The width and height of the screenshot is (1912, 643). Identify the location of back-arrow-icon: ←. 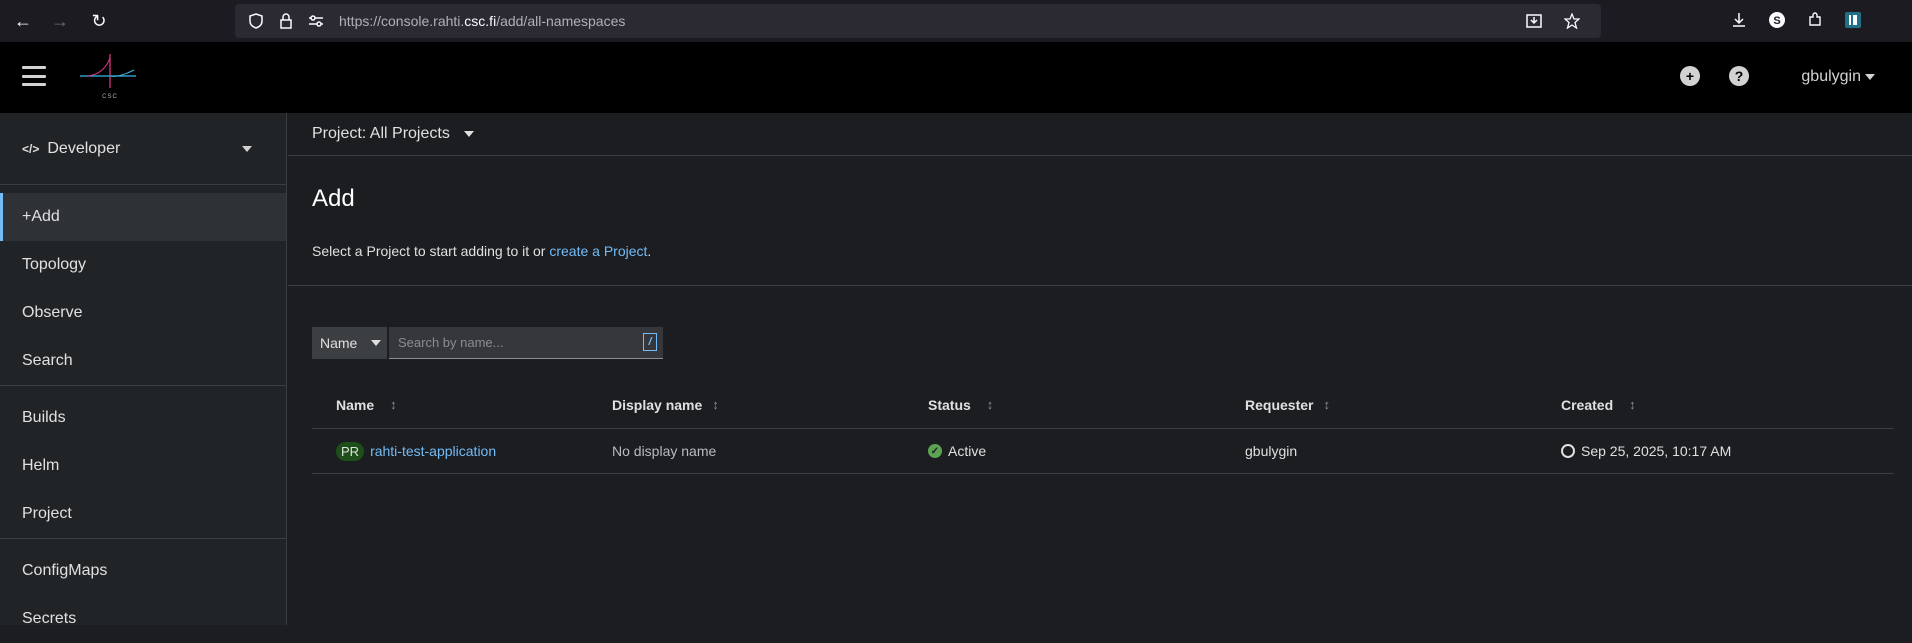
(23, 21).